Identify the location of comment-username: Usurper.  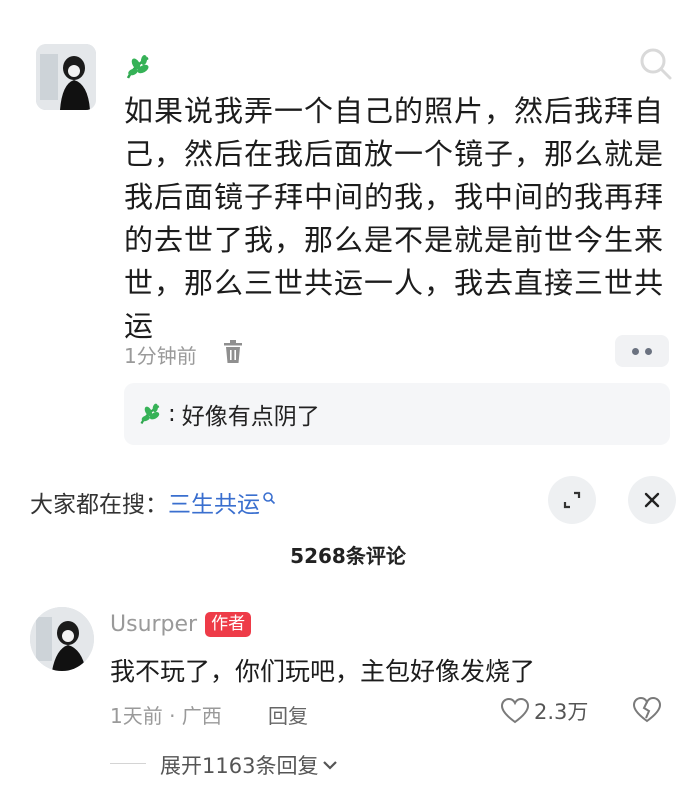
(153, 624).